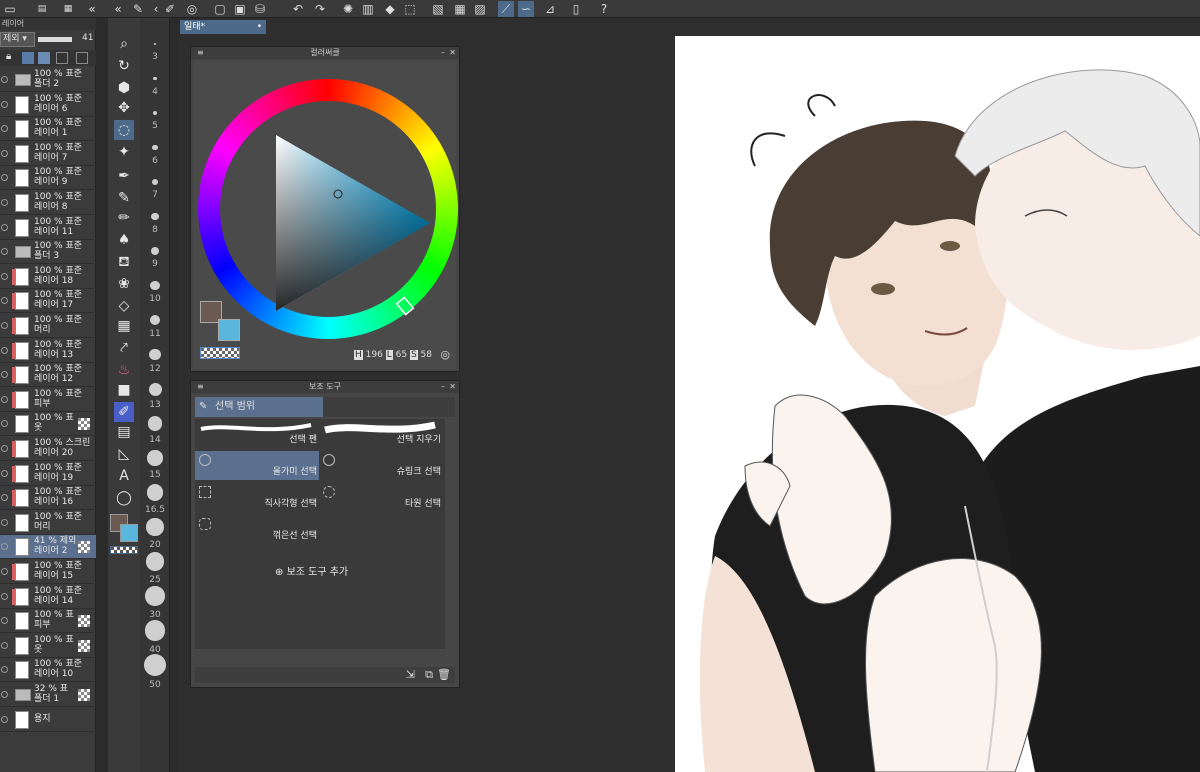 This screenshot has width=1200, height=772. What do you see at coordinates (124, 44) in the screenshot?
I see `zoom-icon: ⌕` at bounding box center [124, 44].